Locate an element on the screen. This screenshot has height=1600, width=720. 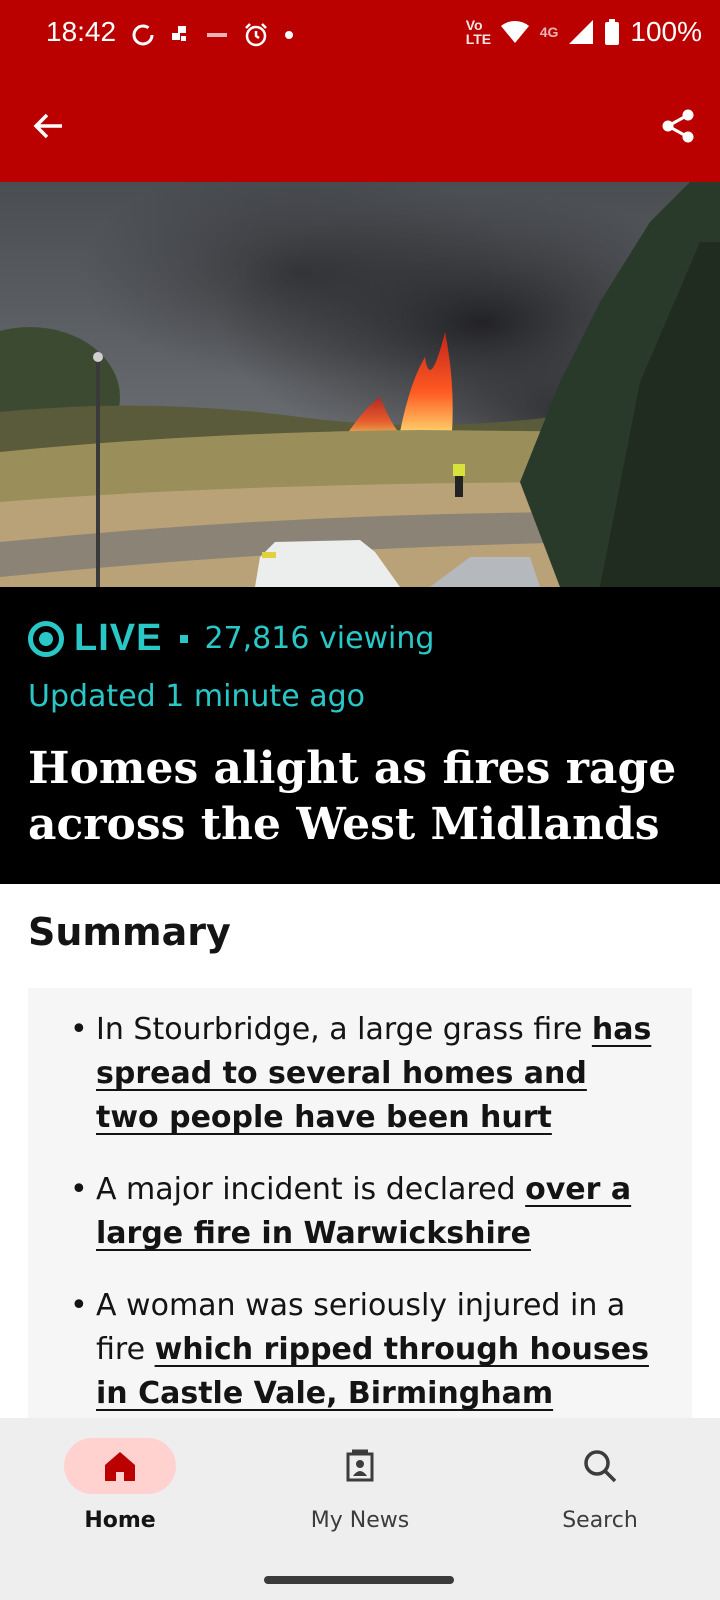
battery-icon is located at coordinates (612, 32).